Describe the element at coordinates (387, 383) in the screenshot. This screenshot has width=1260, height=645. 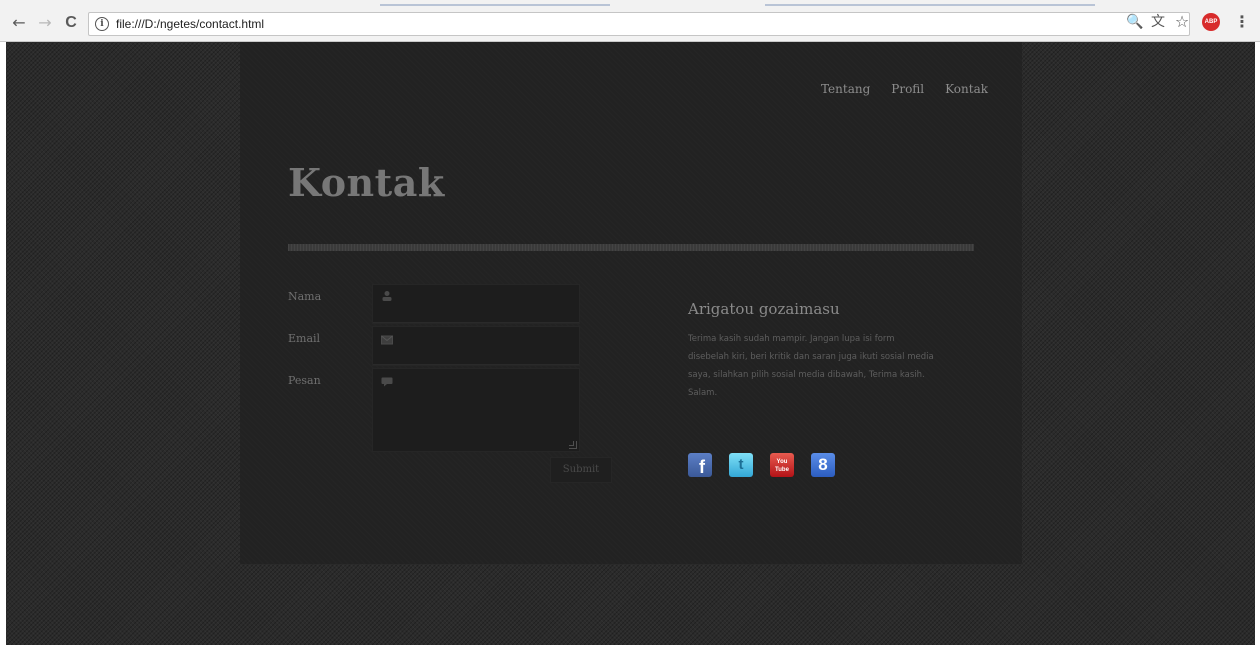
I see `speech-bubble-icon` at that location.